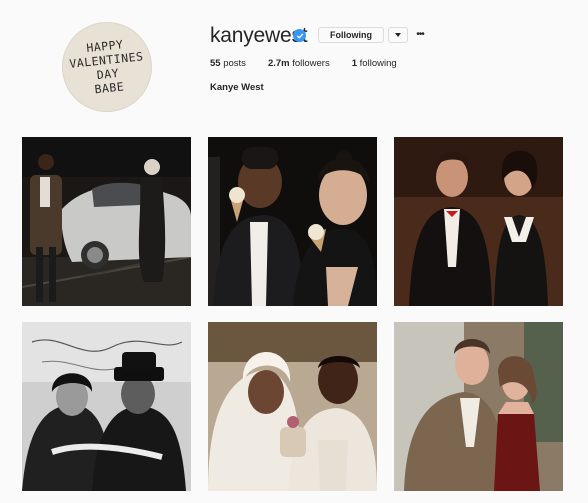 The width and height of the screenshot is (588, 503). I want to click on following-label: following, so click(378, 63).